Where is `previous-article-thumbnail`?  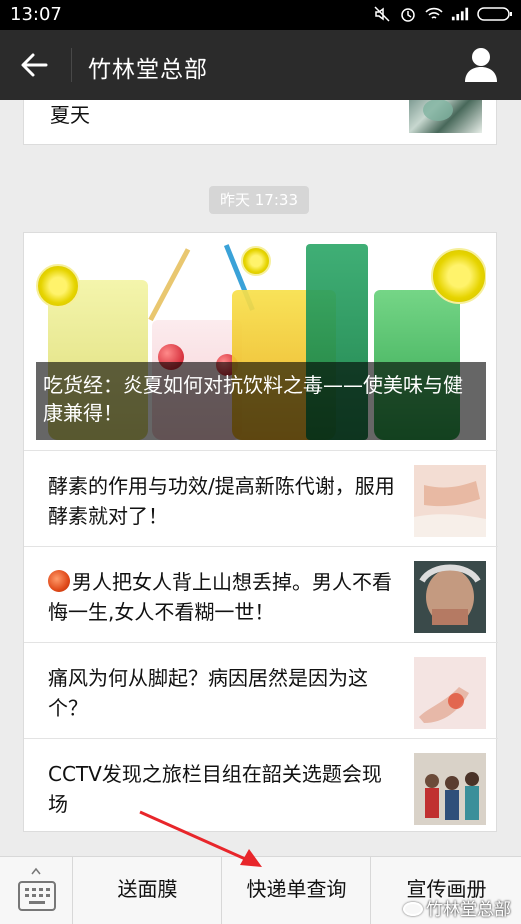 previous-article-thumbnail is located at coordinates (445, 116).